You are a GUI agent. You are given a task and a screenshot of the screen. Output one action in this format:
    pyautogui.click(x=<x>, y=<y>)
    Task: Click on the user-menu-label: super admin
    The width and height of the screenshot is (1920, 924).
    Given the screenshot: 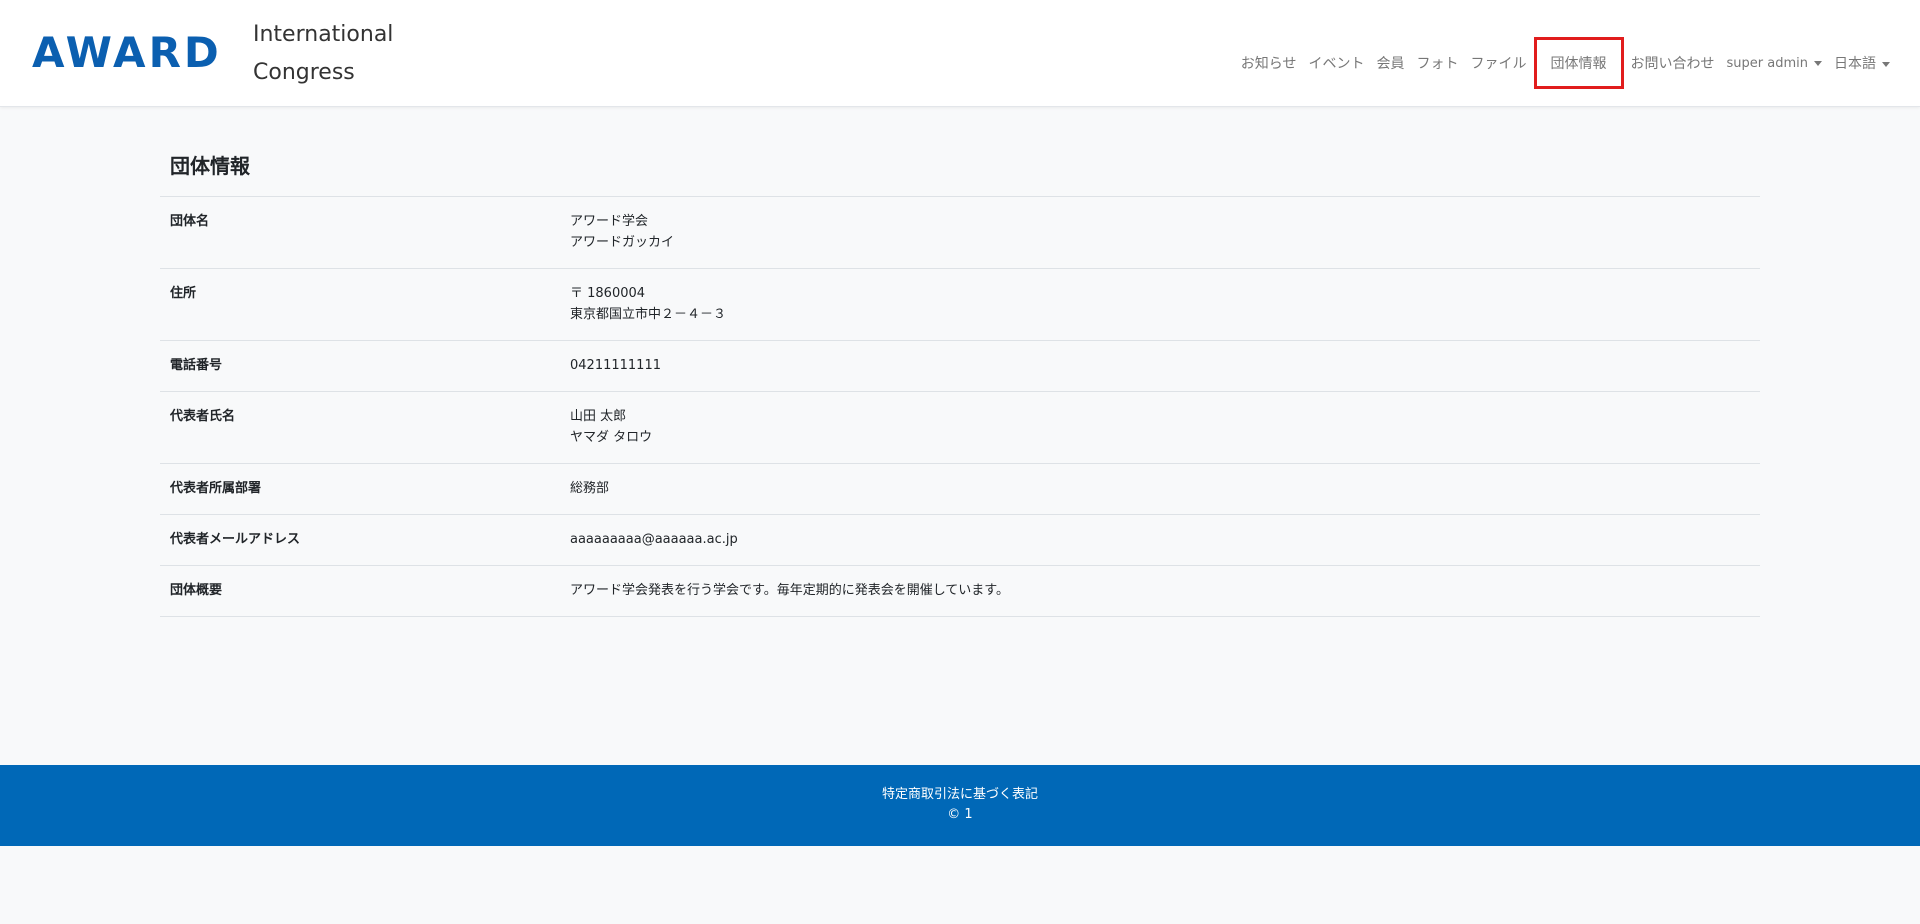 What is the action you would take?
    pyautogui.click(x=1767, y=63)
    